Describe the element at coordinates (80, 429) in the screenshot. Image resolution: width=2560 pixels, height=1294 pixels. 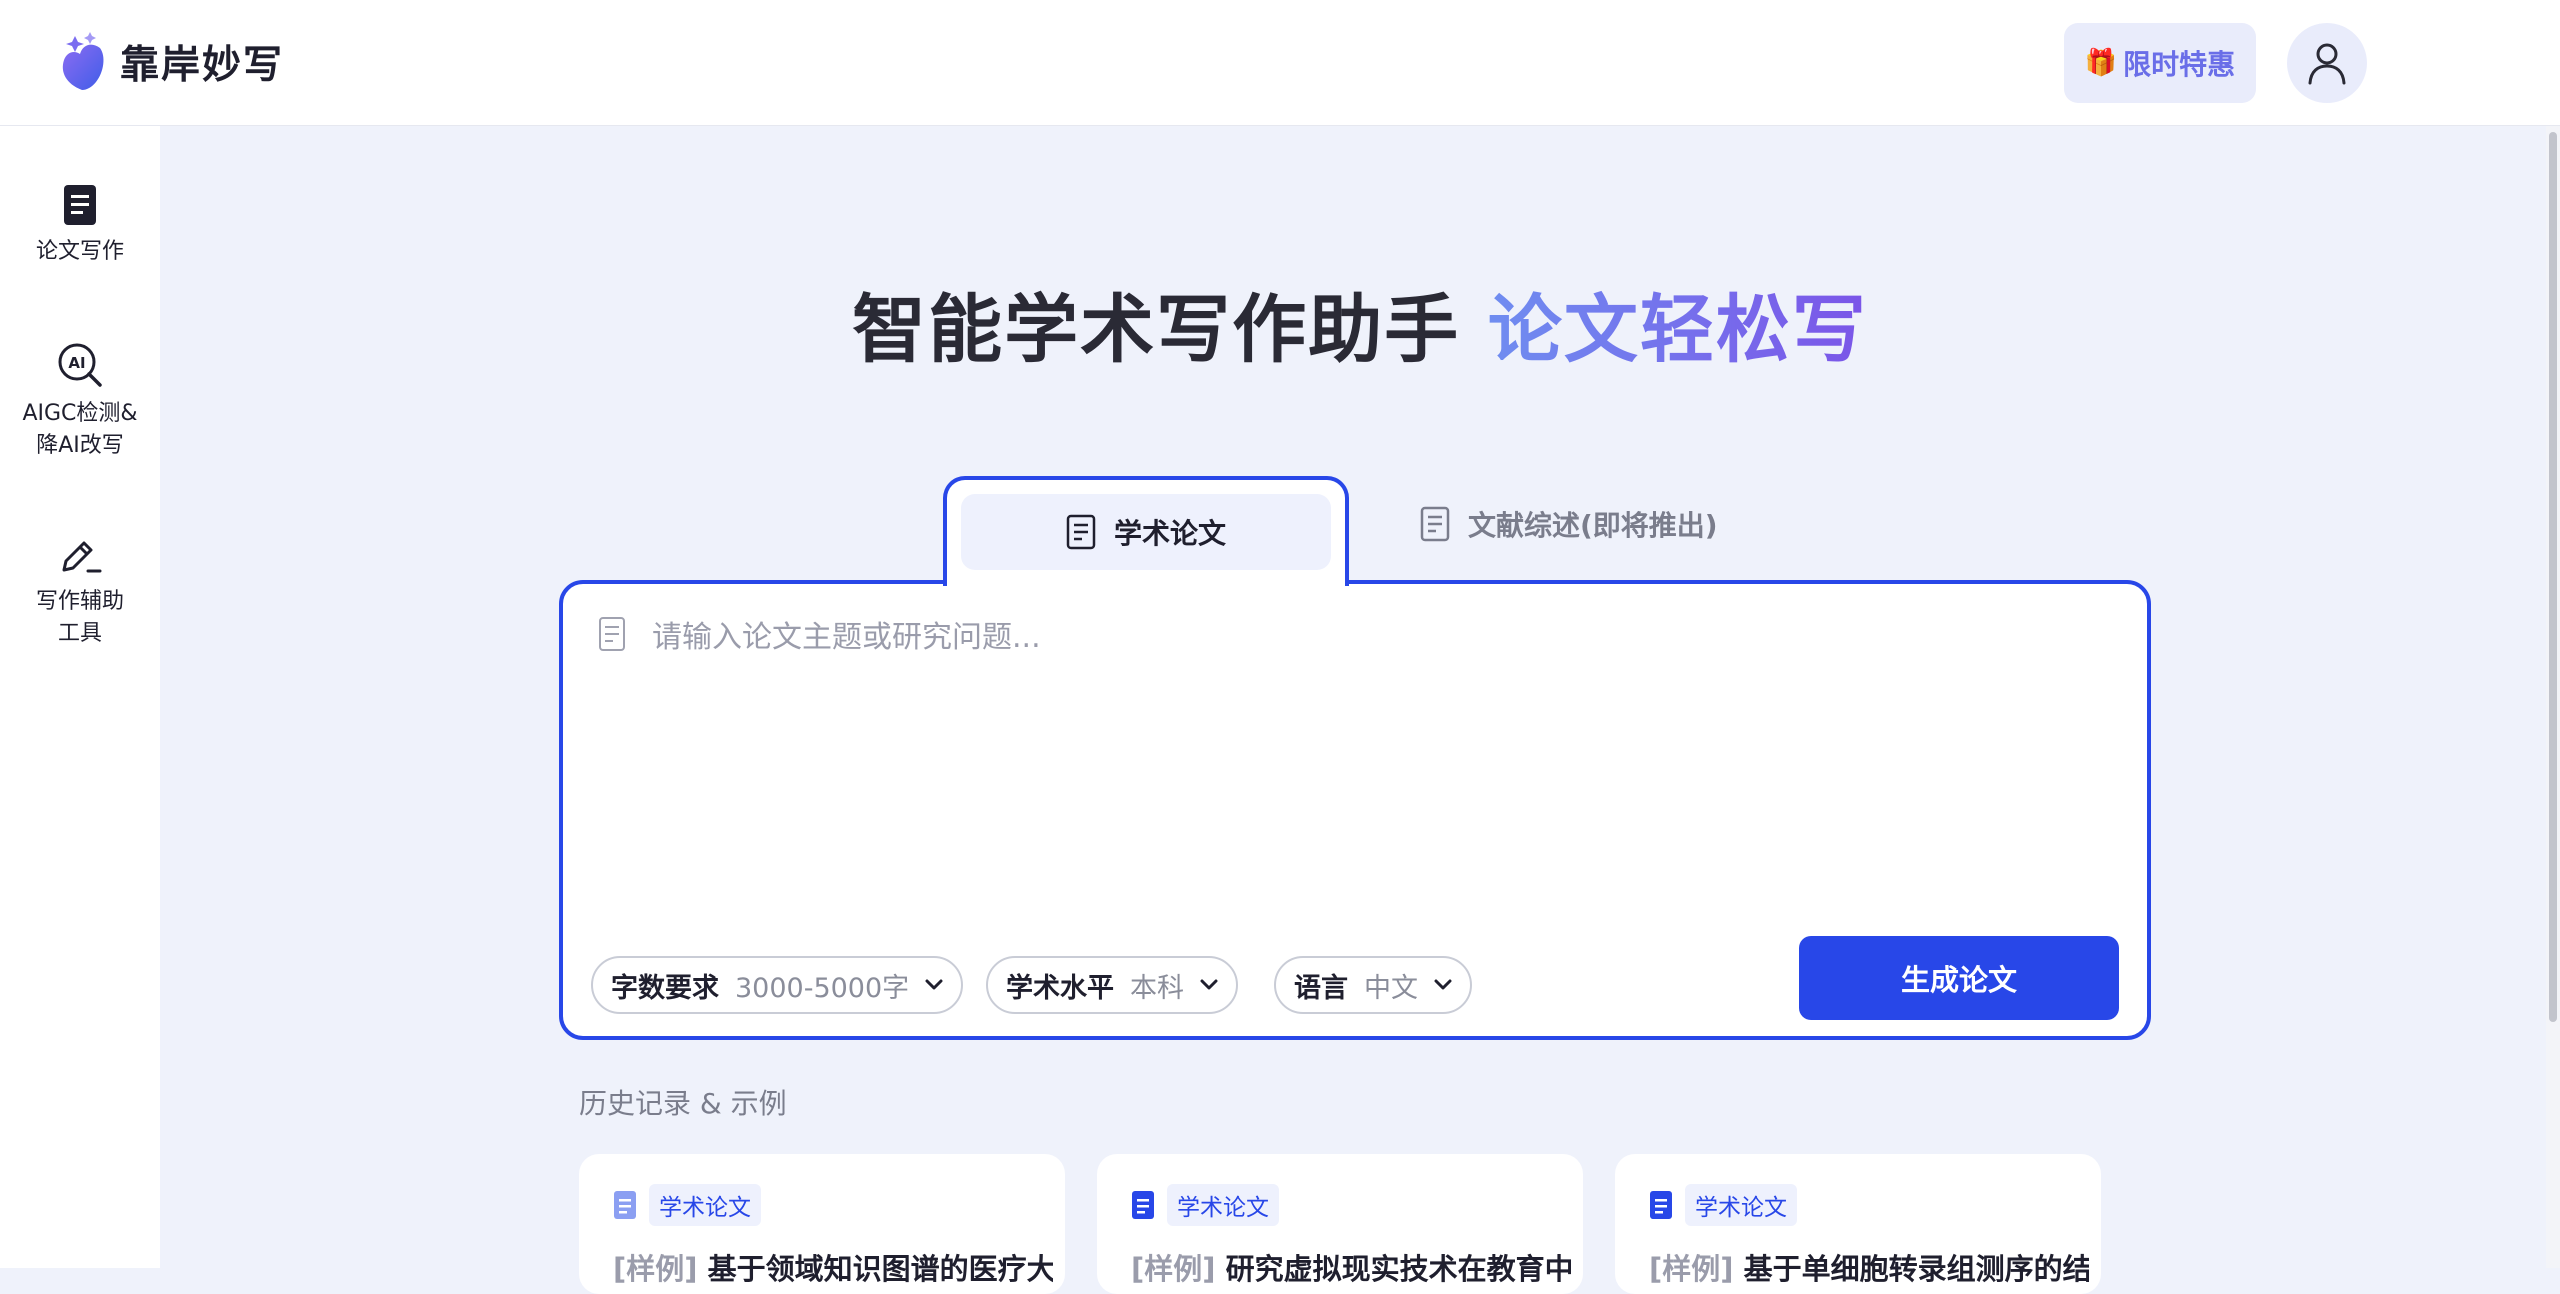
I see `sidebar-item-label: AIGC检测& 降AI改写` at that location.